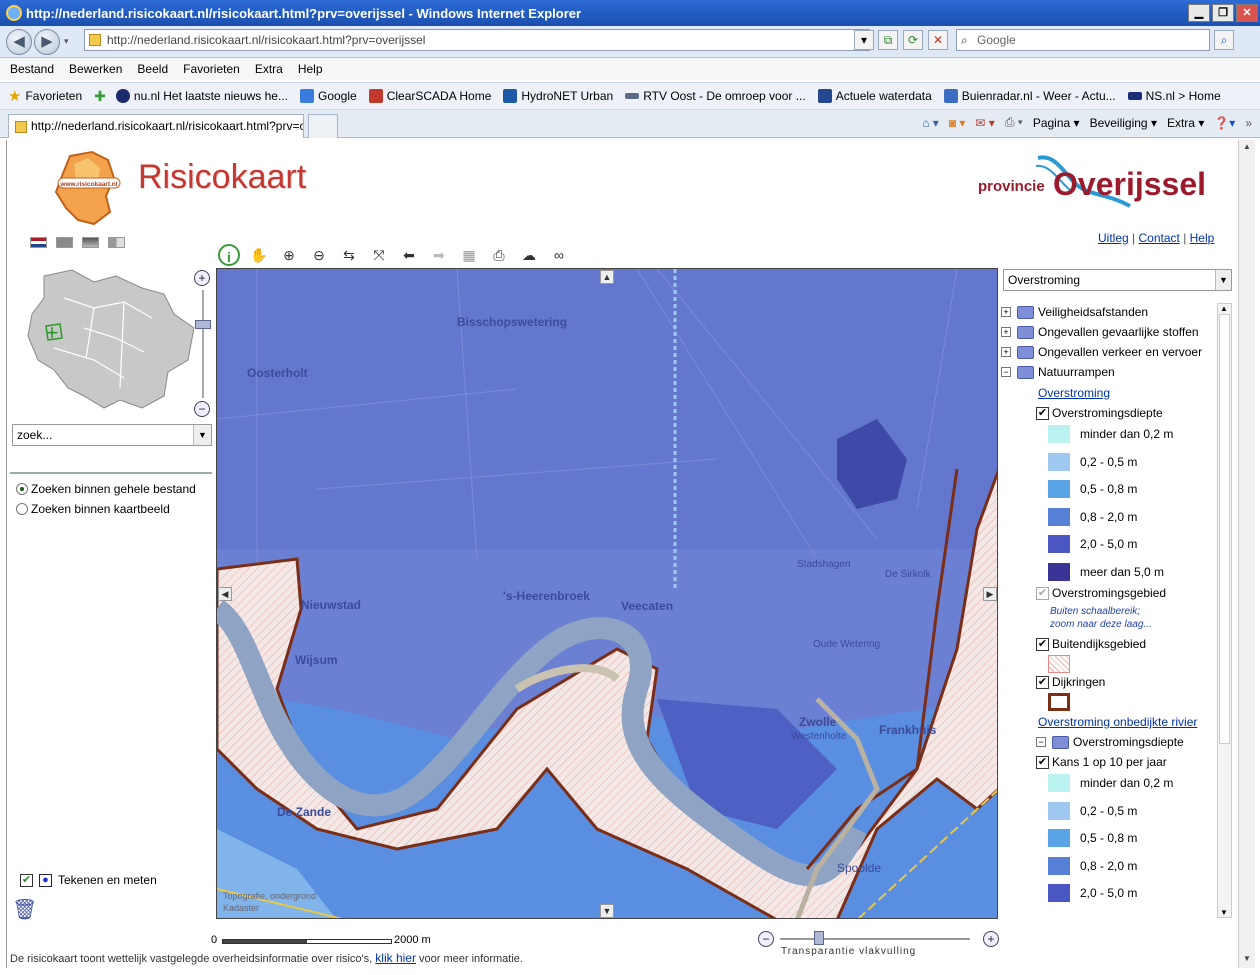 This screenshot has width=1260, height=975. I want to click on transparency-increase-icon: +, so click(991, 939).